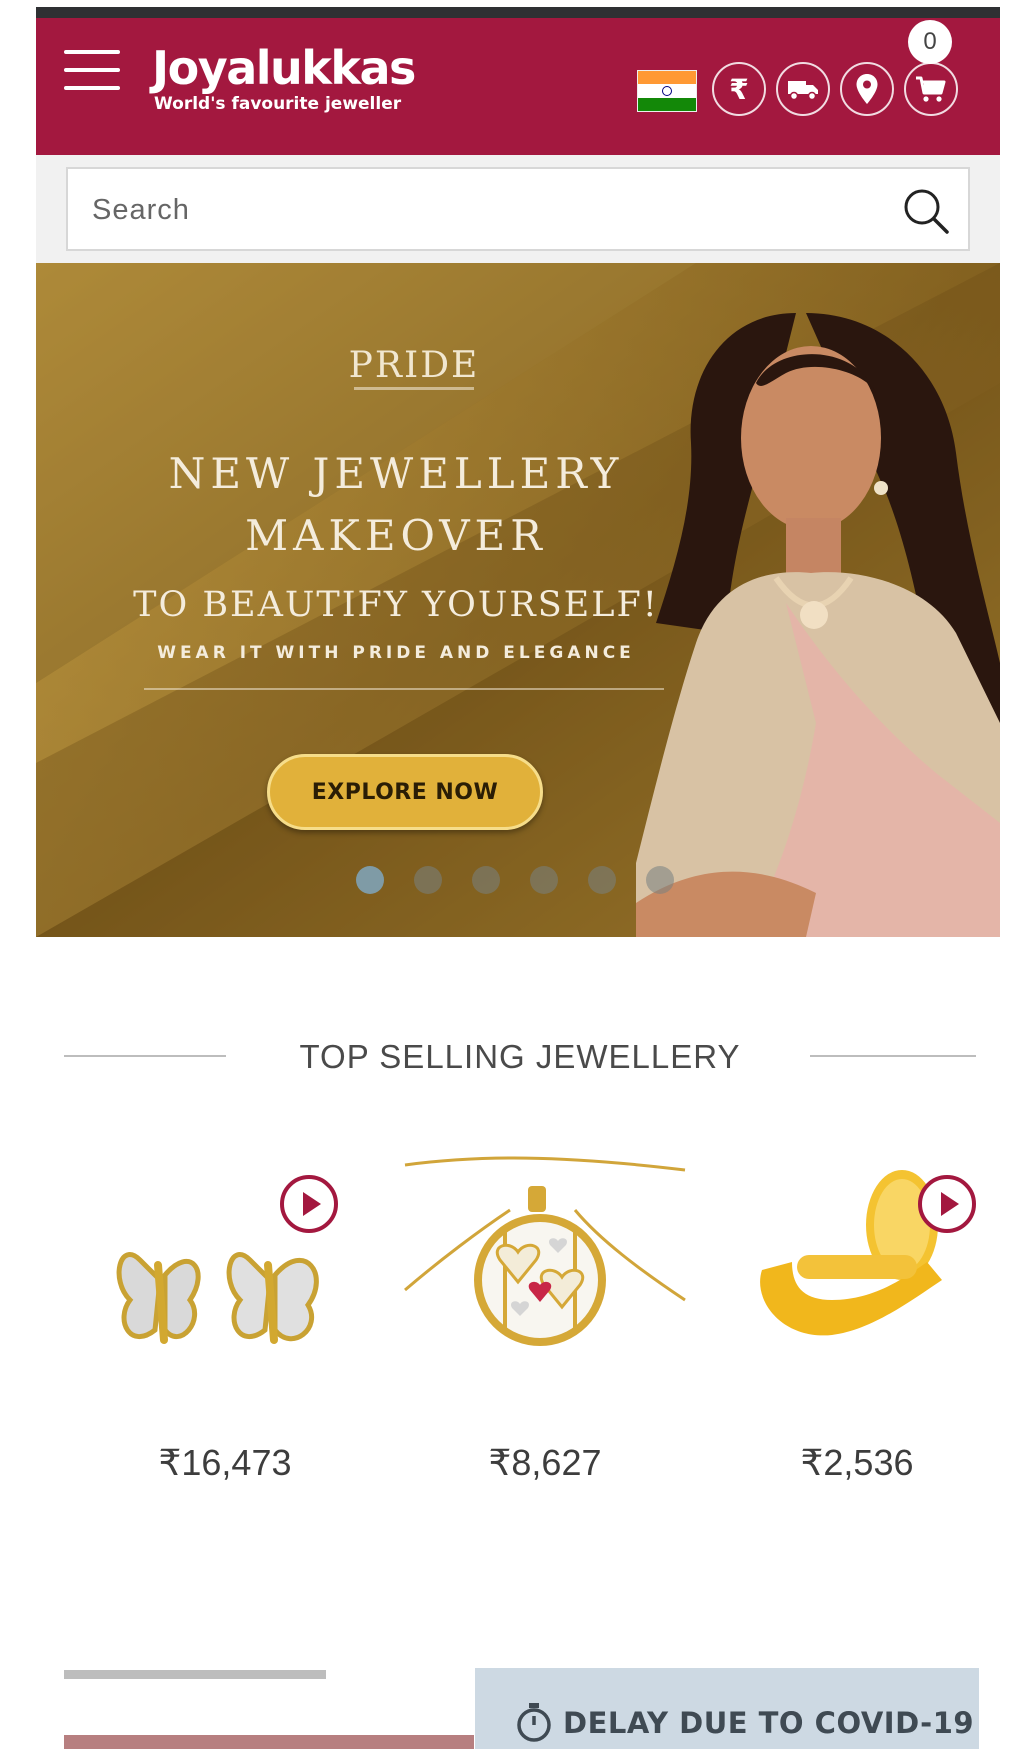  Describe the element at coordinates (926, 211) in the screenshot. I see `search-icon` at that location.